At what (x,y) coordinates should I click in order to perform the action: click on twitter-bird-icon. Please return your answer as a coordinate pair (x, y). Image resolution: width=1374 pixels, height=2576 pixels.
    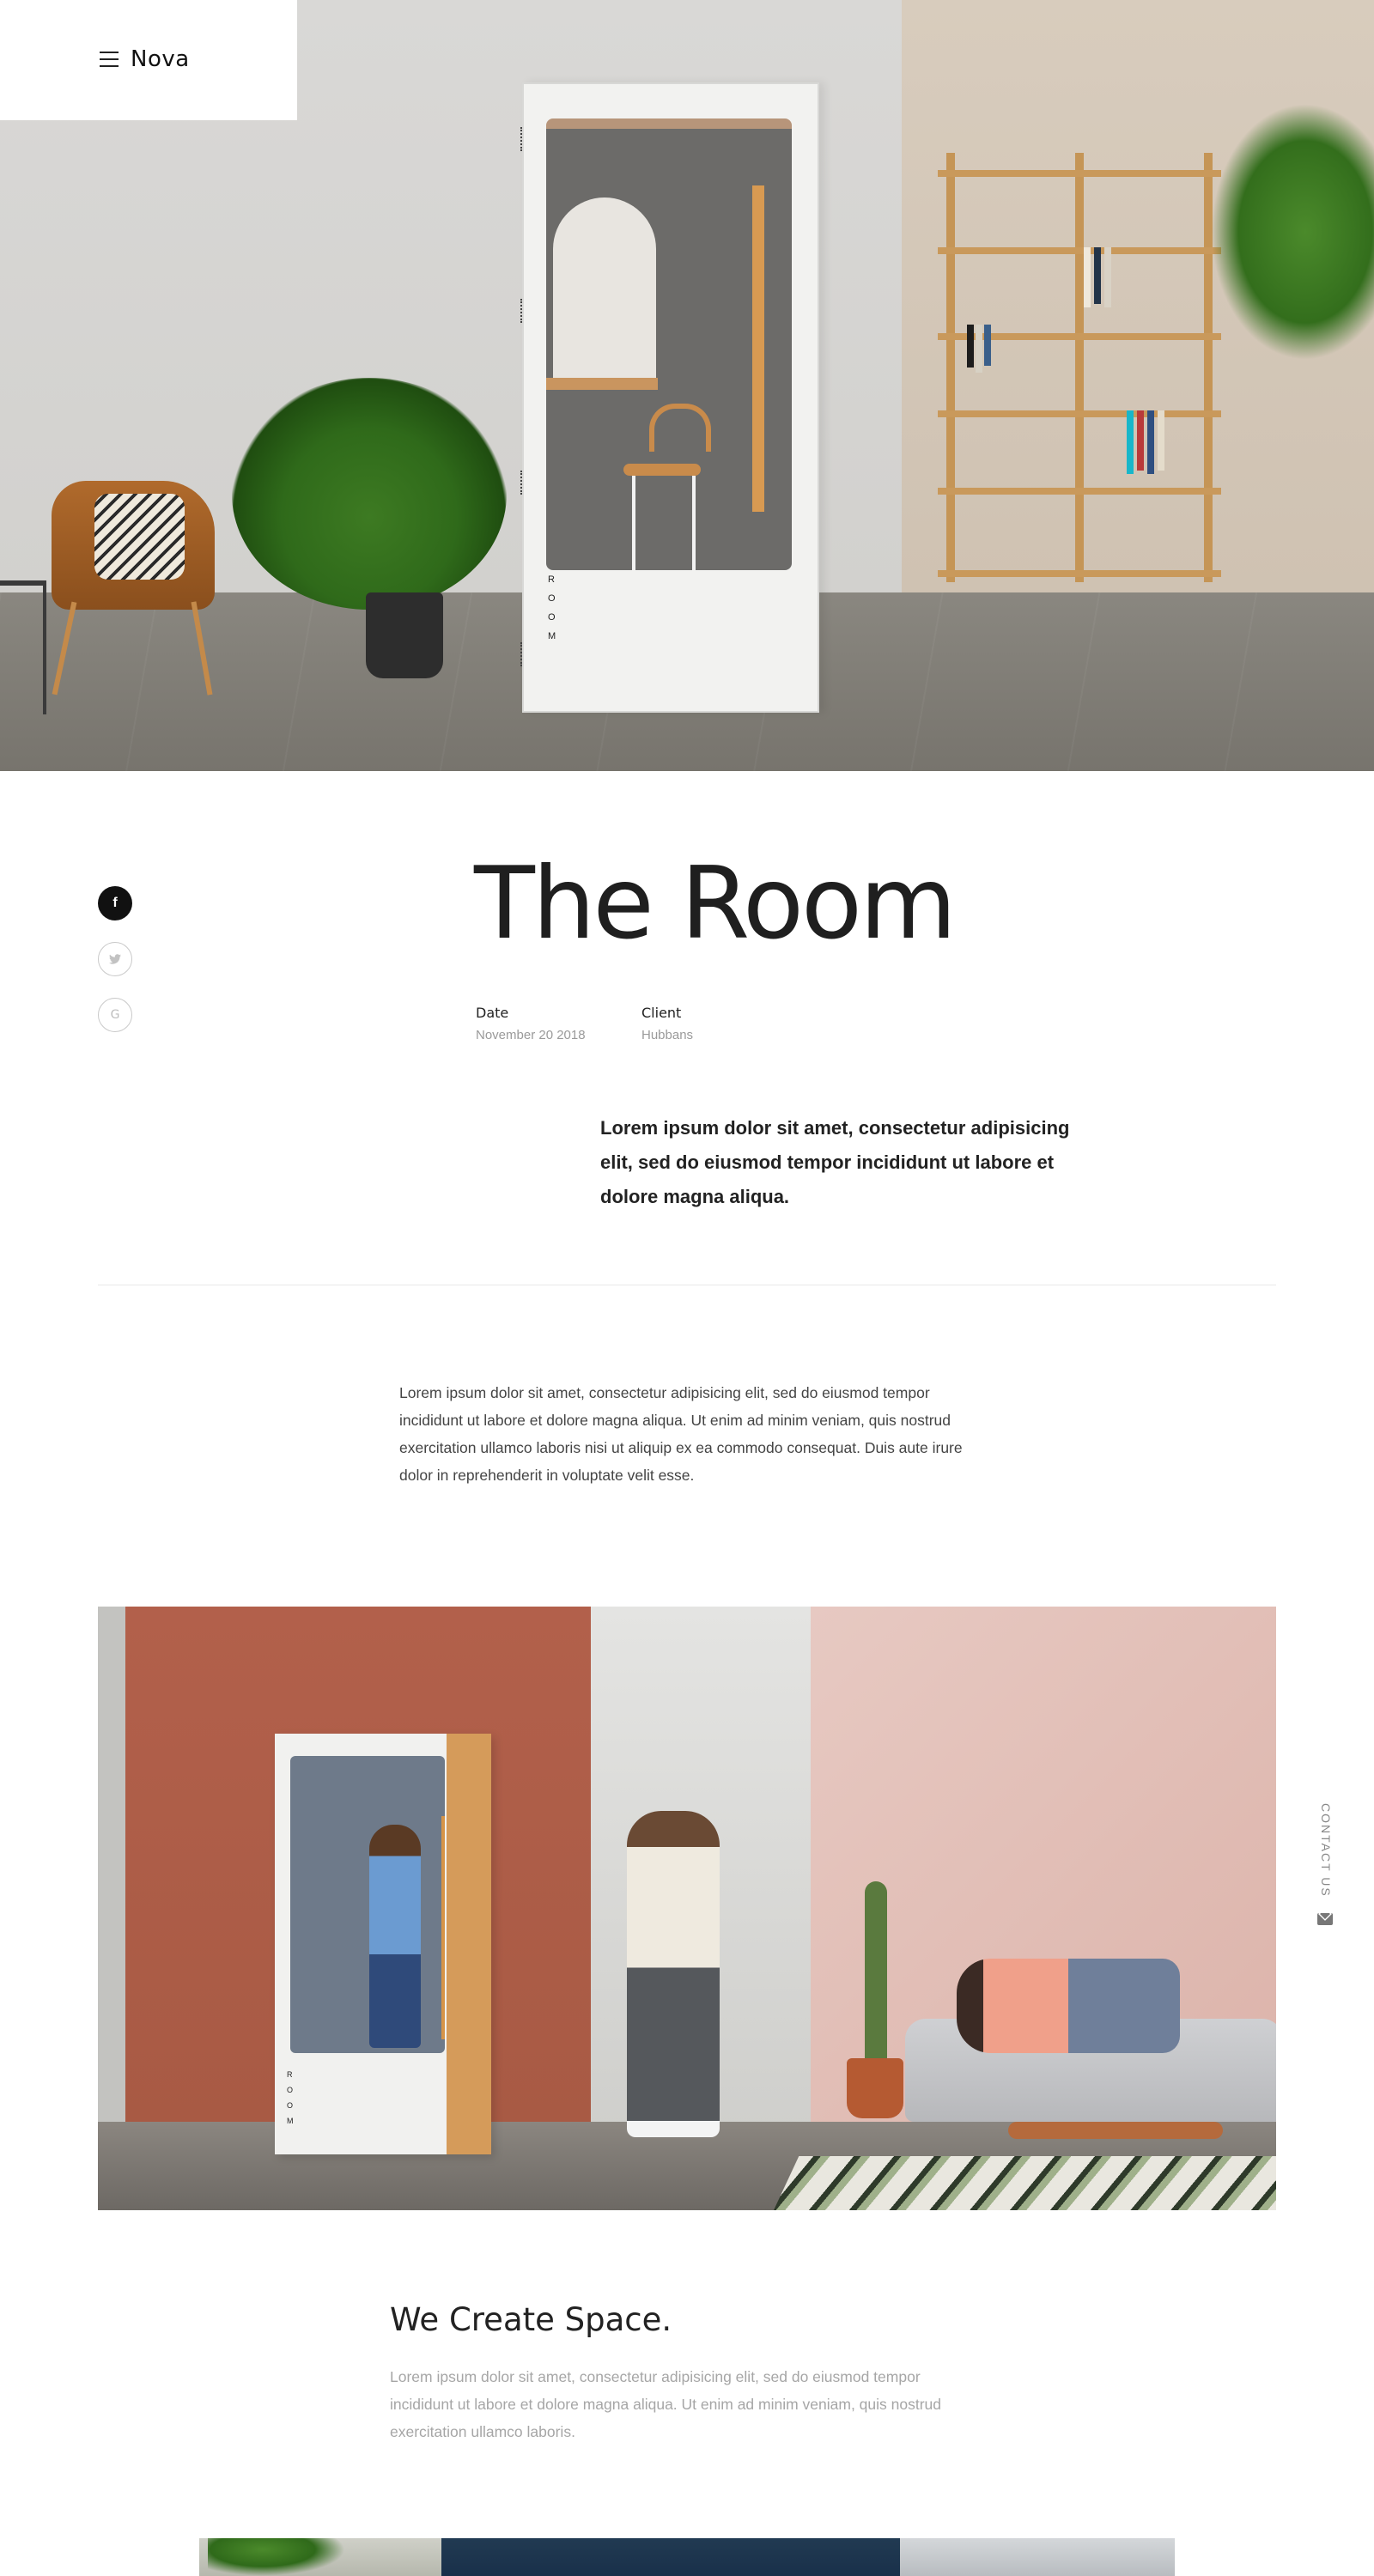
    Looking at the image, I should click on (115, 959).